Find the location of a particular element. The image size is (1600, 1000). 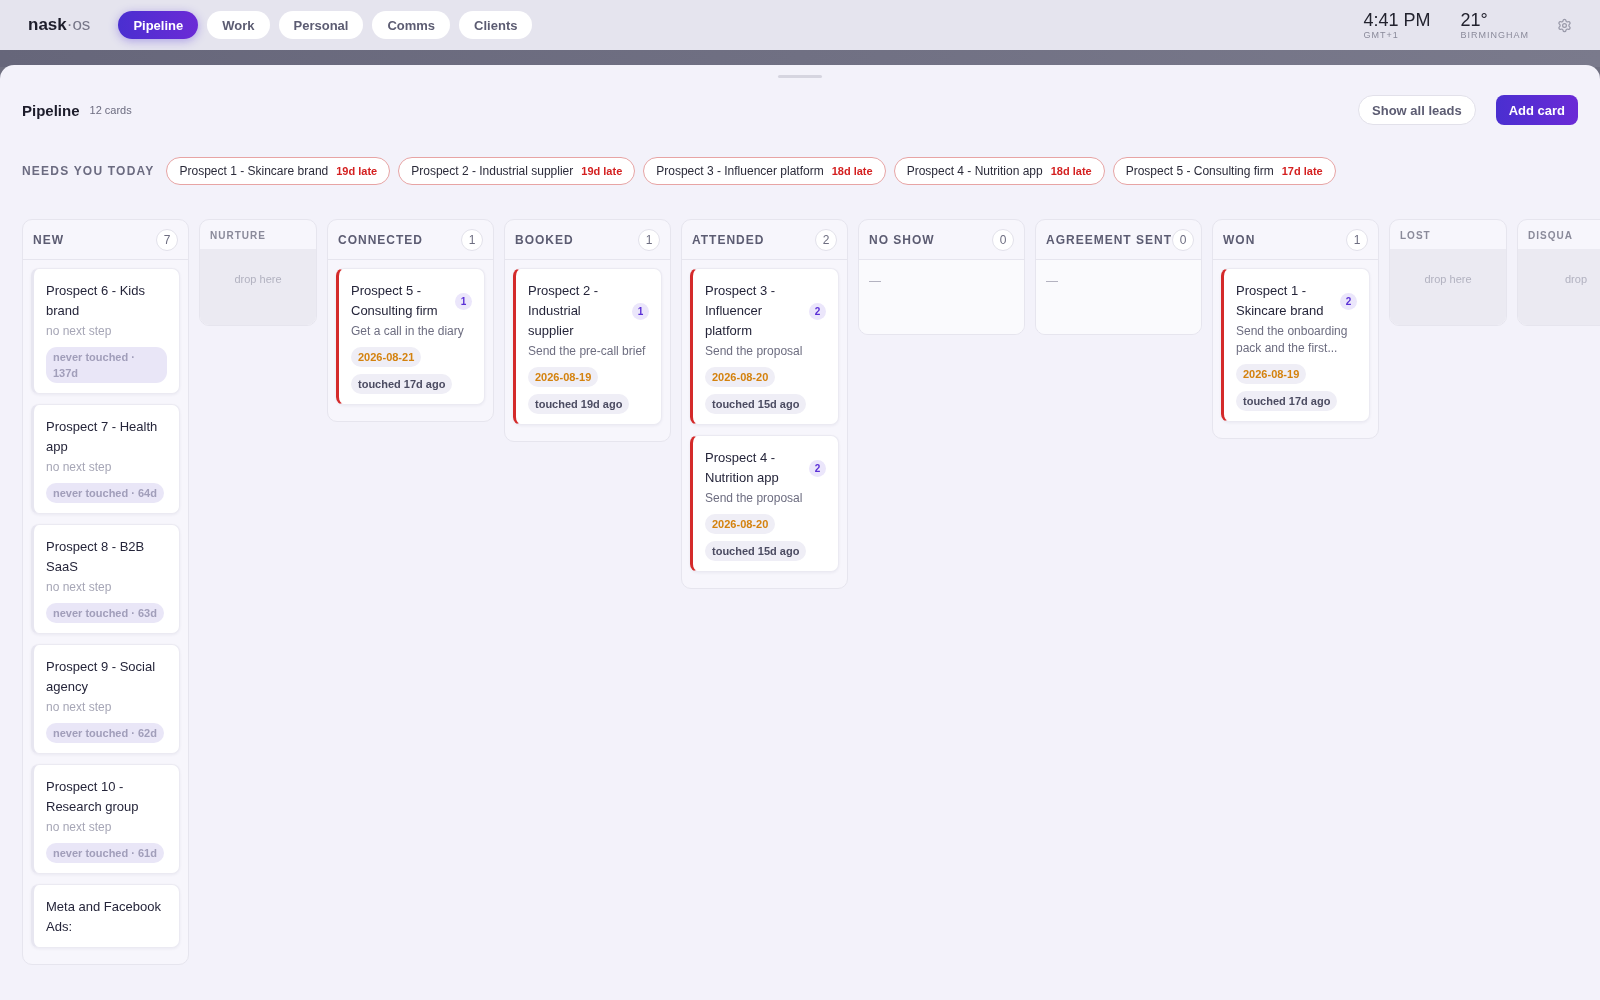

section-label: NEEDS YOU TODAY is located at coordinates (88, 171).